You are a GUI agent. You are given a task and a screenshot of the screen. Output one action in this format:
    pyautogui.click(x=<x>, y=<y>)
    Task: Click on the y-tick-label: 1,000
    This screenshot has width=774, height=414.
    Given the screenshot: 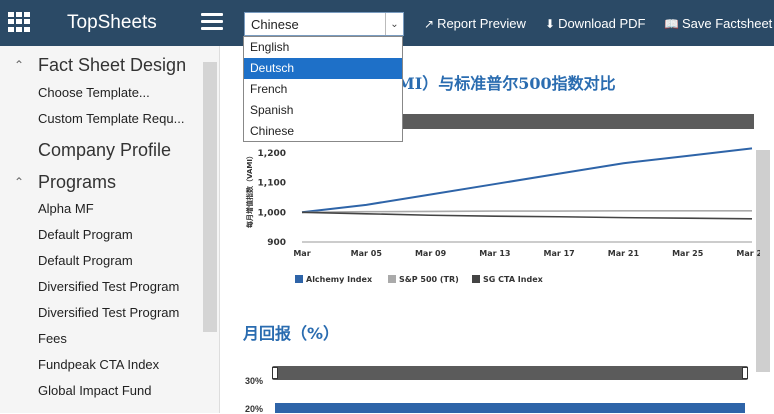 What is the action you would take?
    pyautogui.click(x=272, y=213)
    